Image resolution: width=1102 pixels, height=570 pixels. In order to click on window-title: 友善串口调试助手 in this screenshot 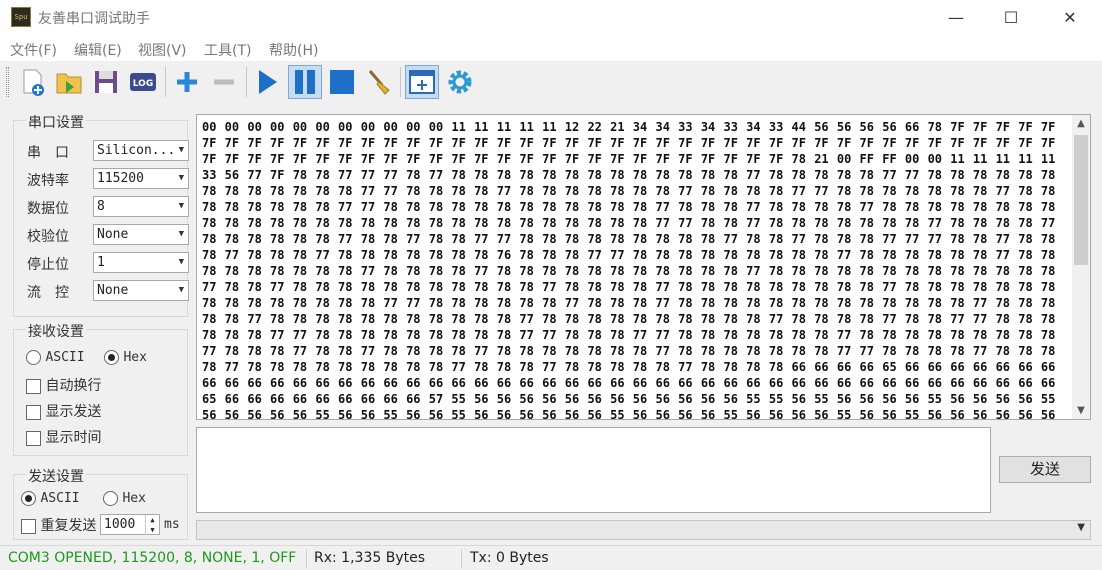, I will do `click(94, 19)`.